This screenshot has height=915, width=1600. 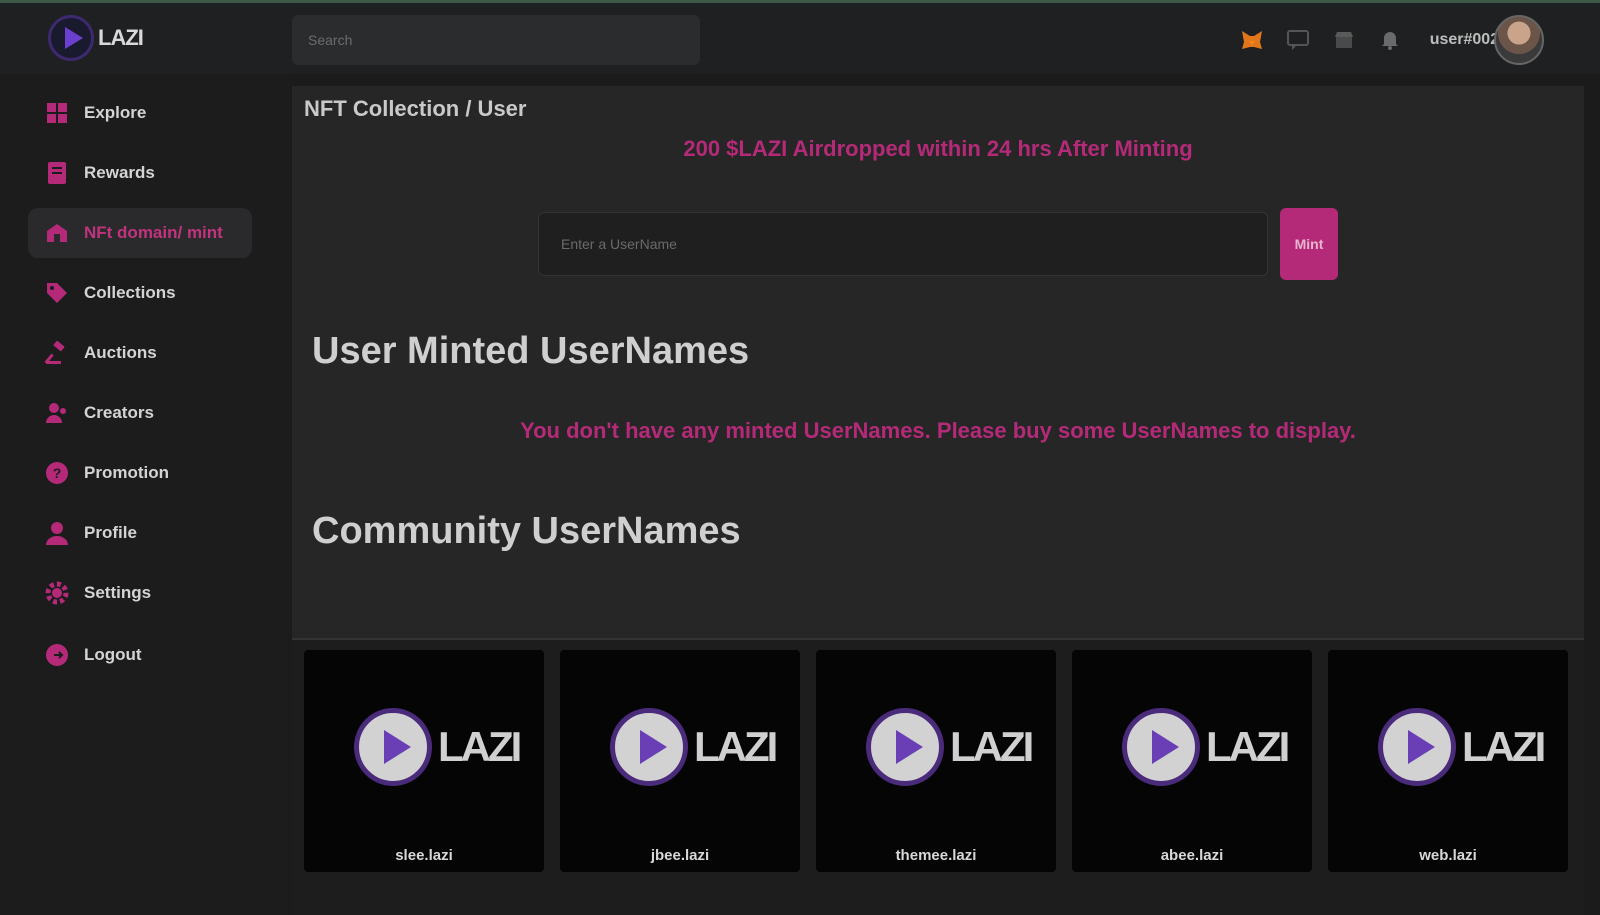 I want to click on sidebar-item-auctions: Auctions, so click(x=140, y=353).